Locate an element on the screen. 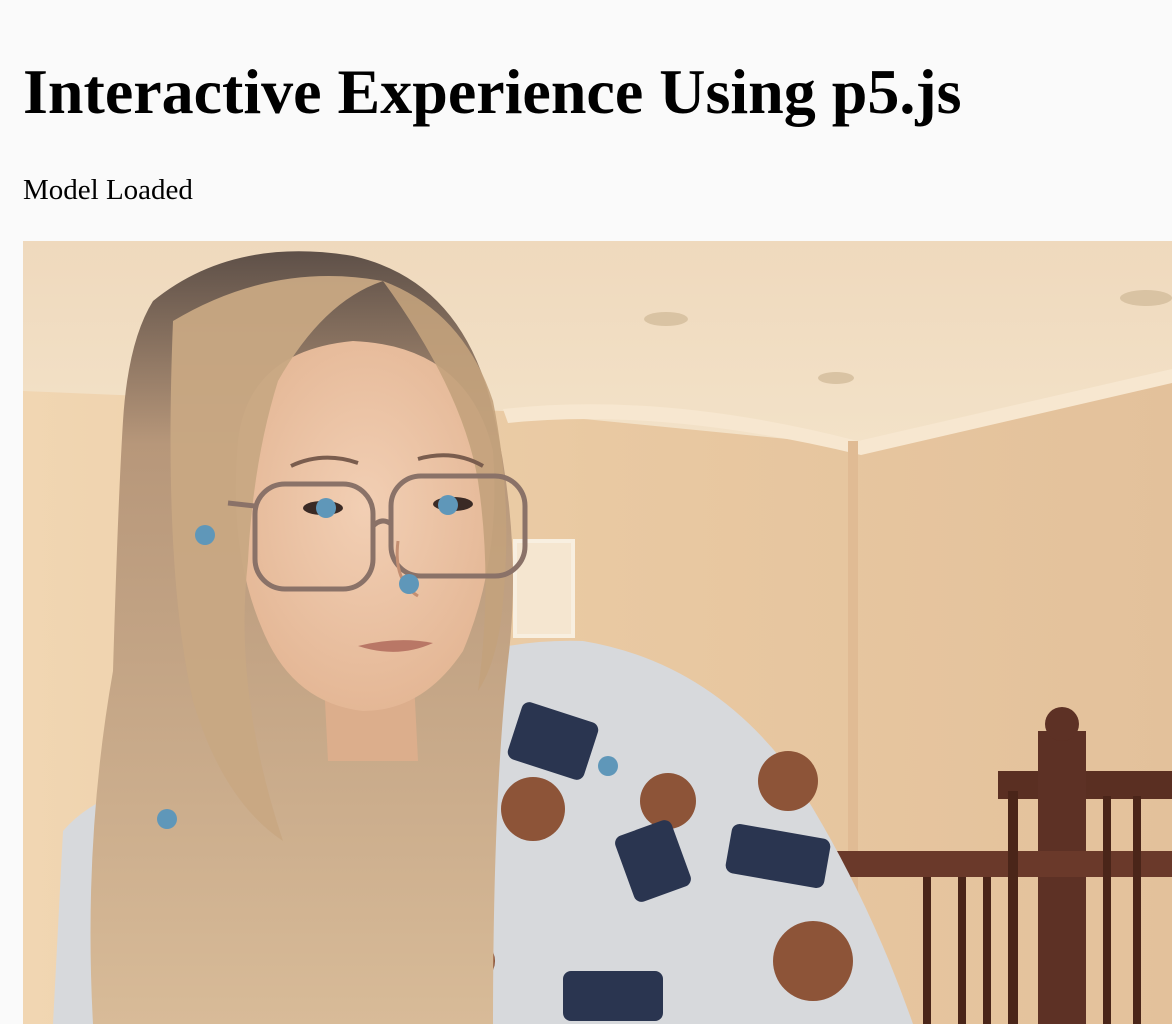  page-title: Interactive Experience Using p5.js is located at coordinates (492, 91).